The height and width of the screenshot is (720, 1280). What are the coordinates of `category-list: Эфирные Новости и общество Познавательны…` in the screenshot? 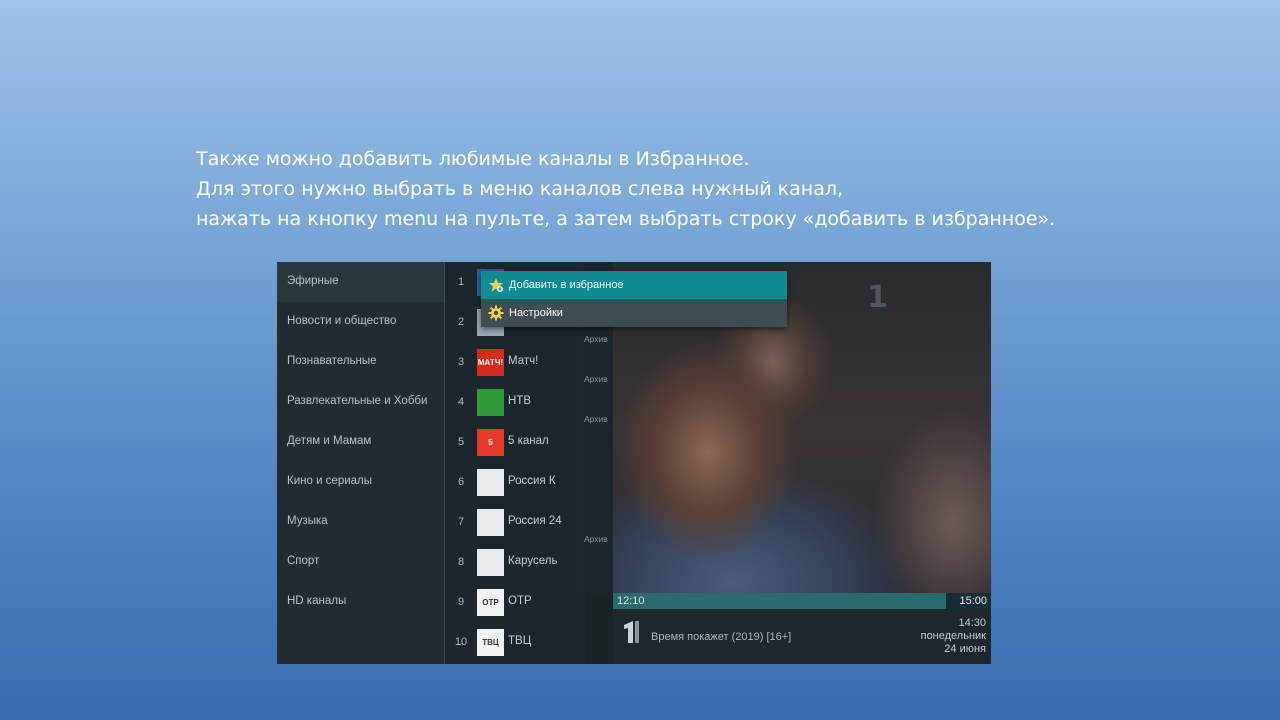 It's located at (361, 463).